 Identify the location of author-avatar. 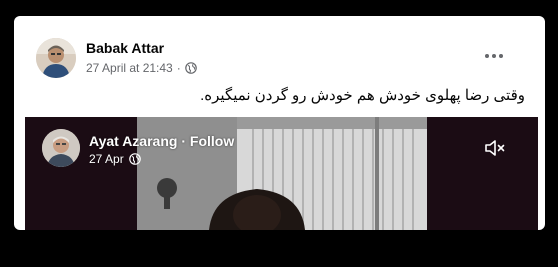
(56, 58).